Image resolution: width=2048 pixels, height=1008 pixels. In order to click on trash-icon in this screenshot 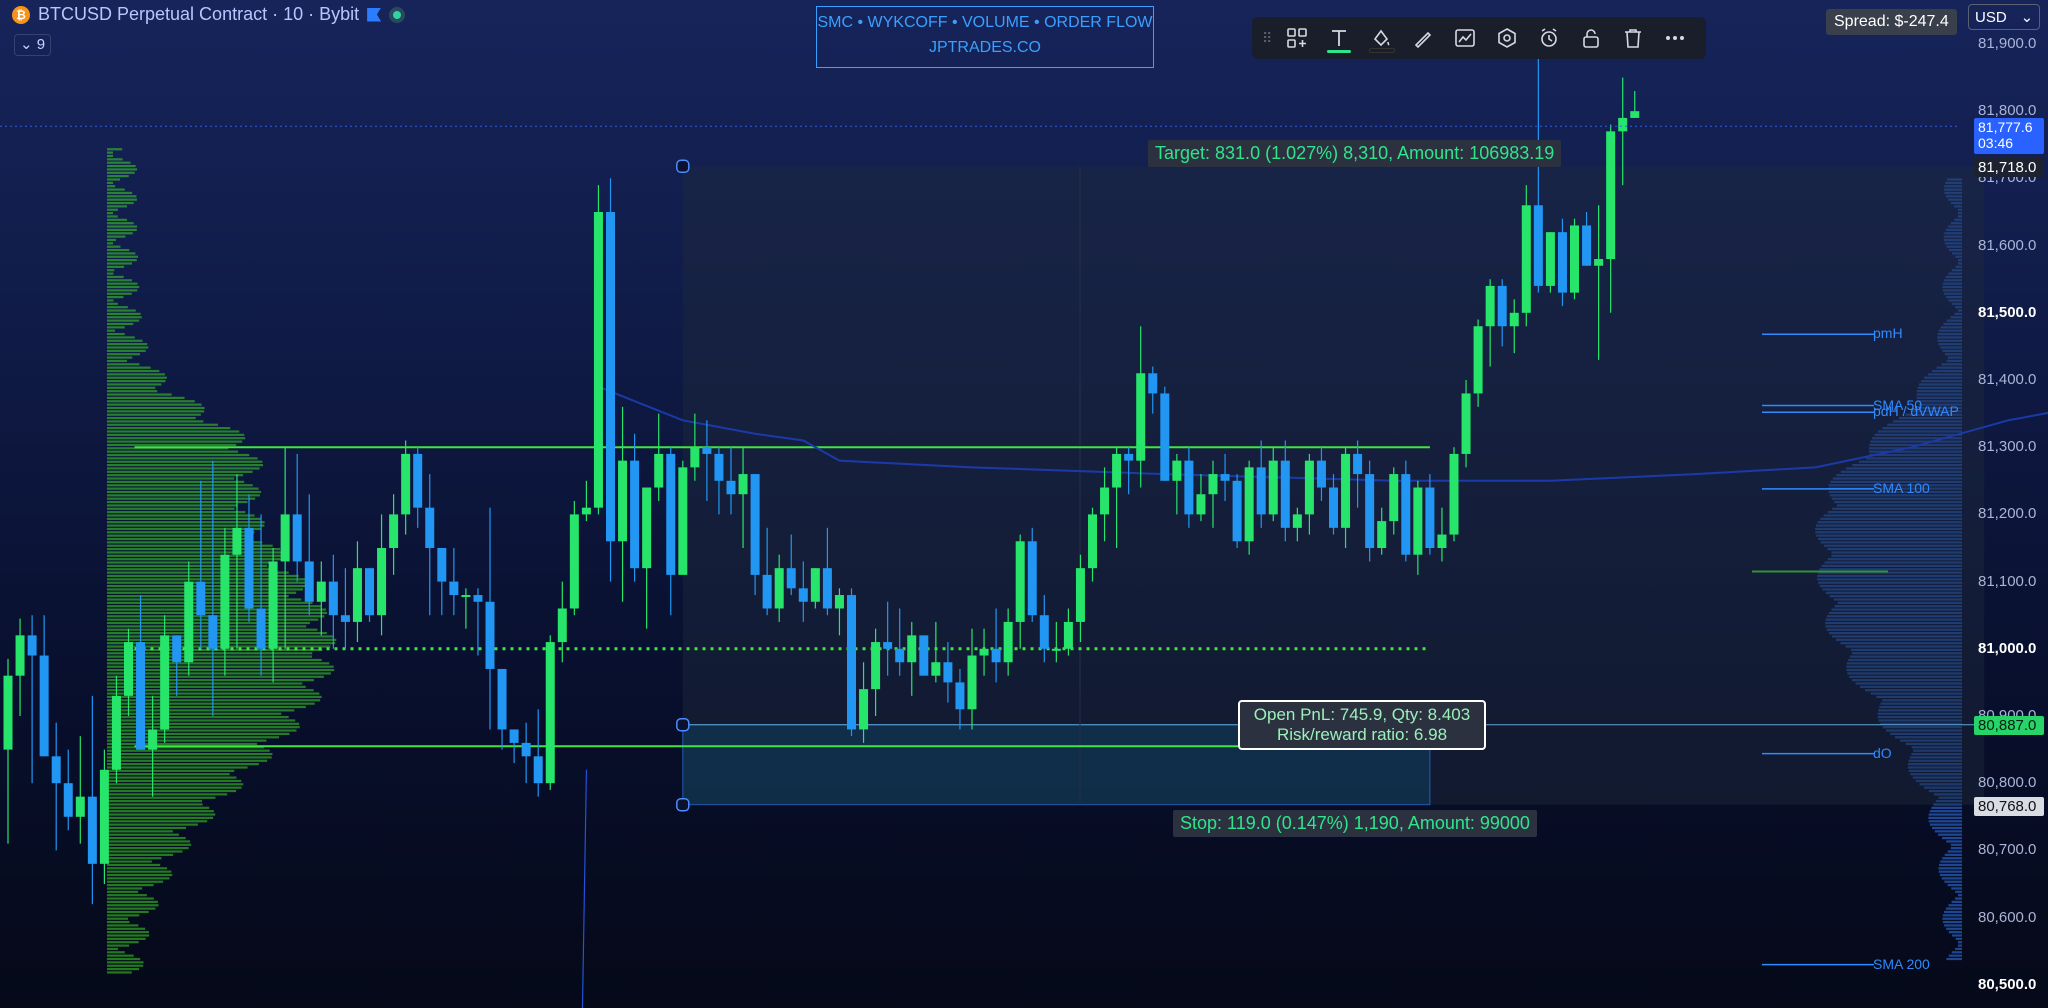, I will do `click(1633, 38)`.